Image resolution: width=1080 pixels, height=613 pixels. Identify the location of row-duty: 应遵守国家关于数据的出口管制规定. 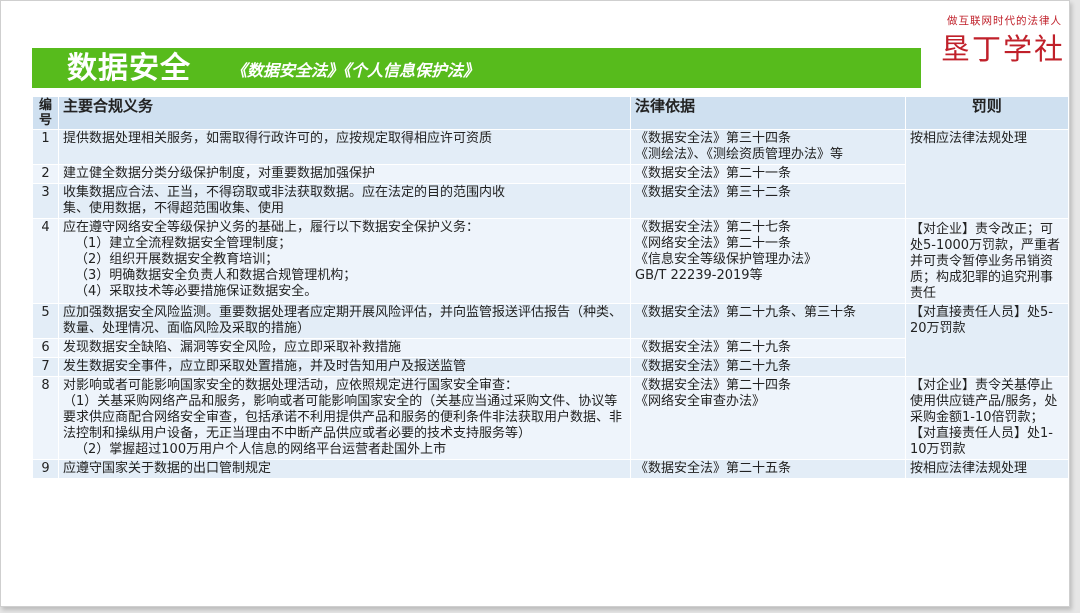
(344, 468).